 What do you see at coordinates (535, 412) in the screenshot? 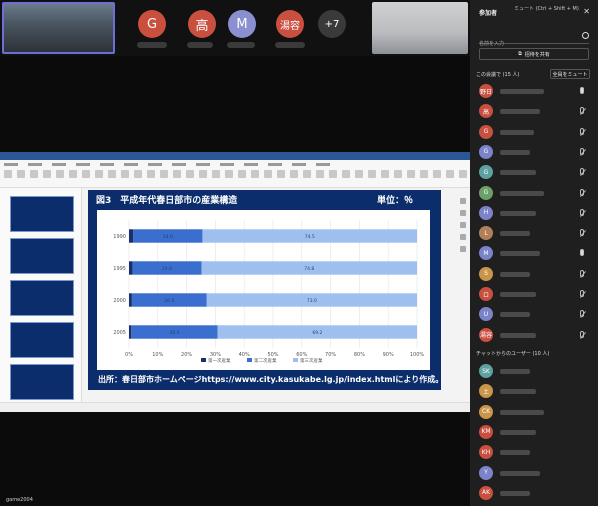
I see `chat-user-row: CK` at bounding box center [535, 412].